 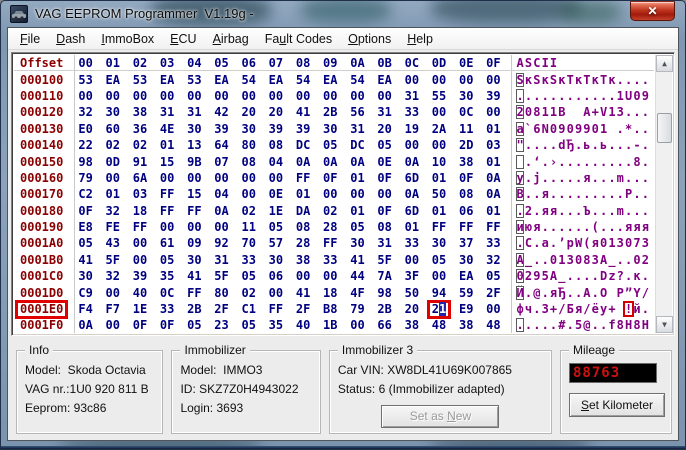 What do you see at coordinates (303, 325) in the screenshot?
I see `hex-byte: 40` at bounding box center [303, 325].